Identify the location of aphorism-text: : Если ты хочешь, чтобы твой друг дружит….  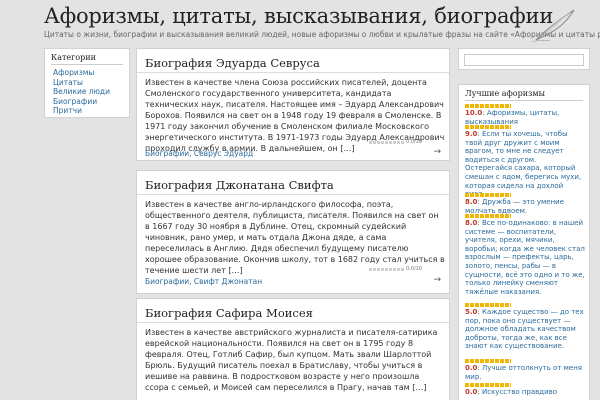
(523, 164).